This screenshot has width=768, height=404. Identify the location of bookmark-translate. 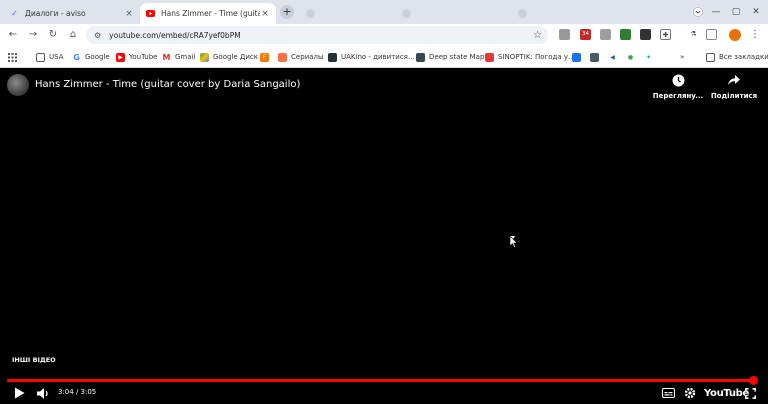
(578, 57).